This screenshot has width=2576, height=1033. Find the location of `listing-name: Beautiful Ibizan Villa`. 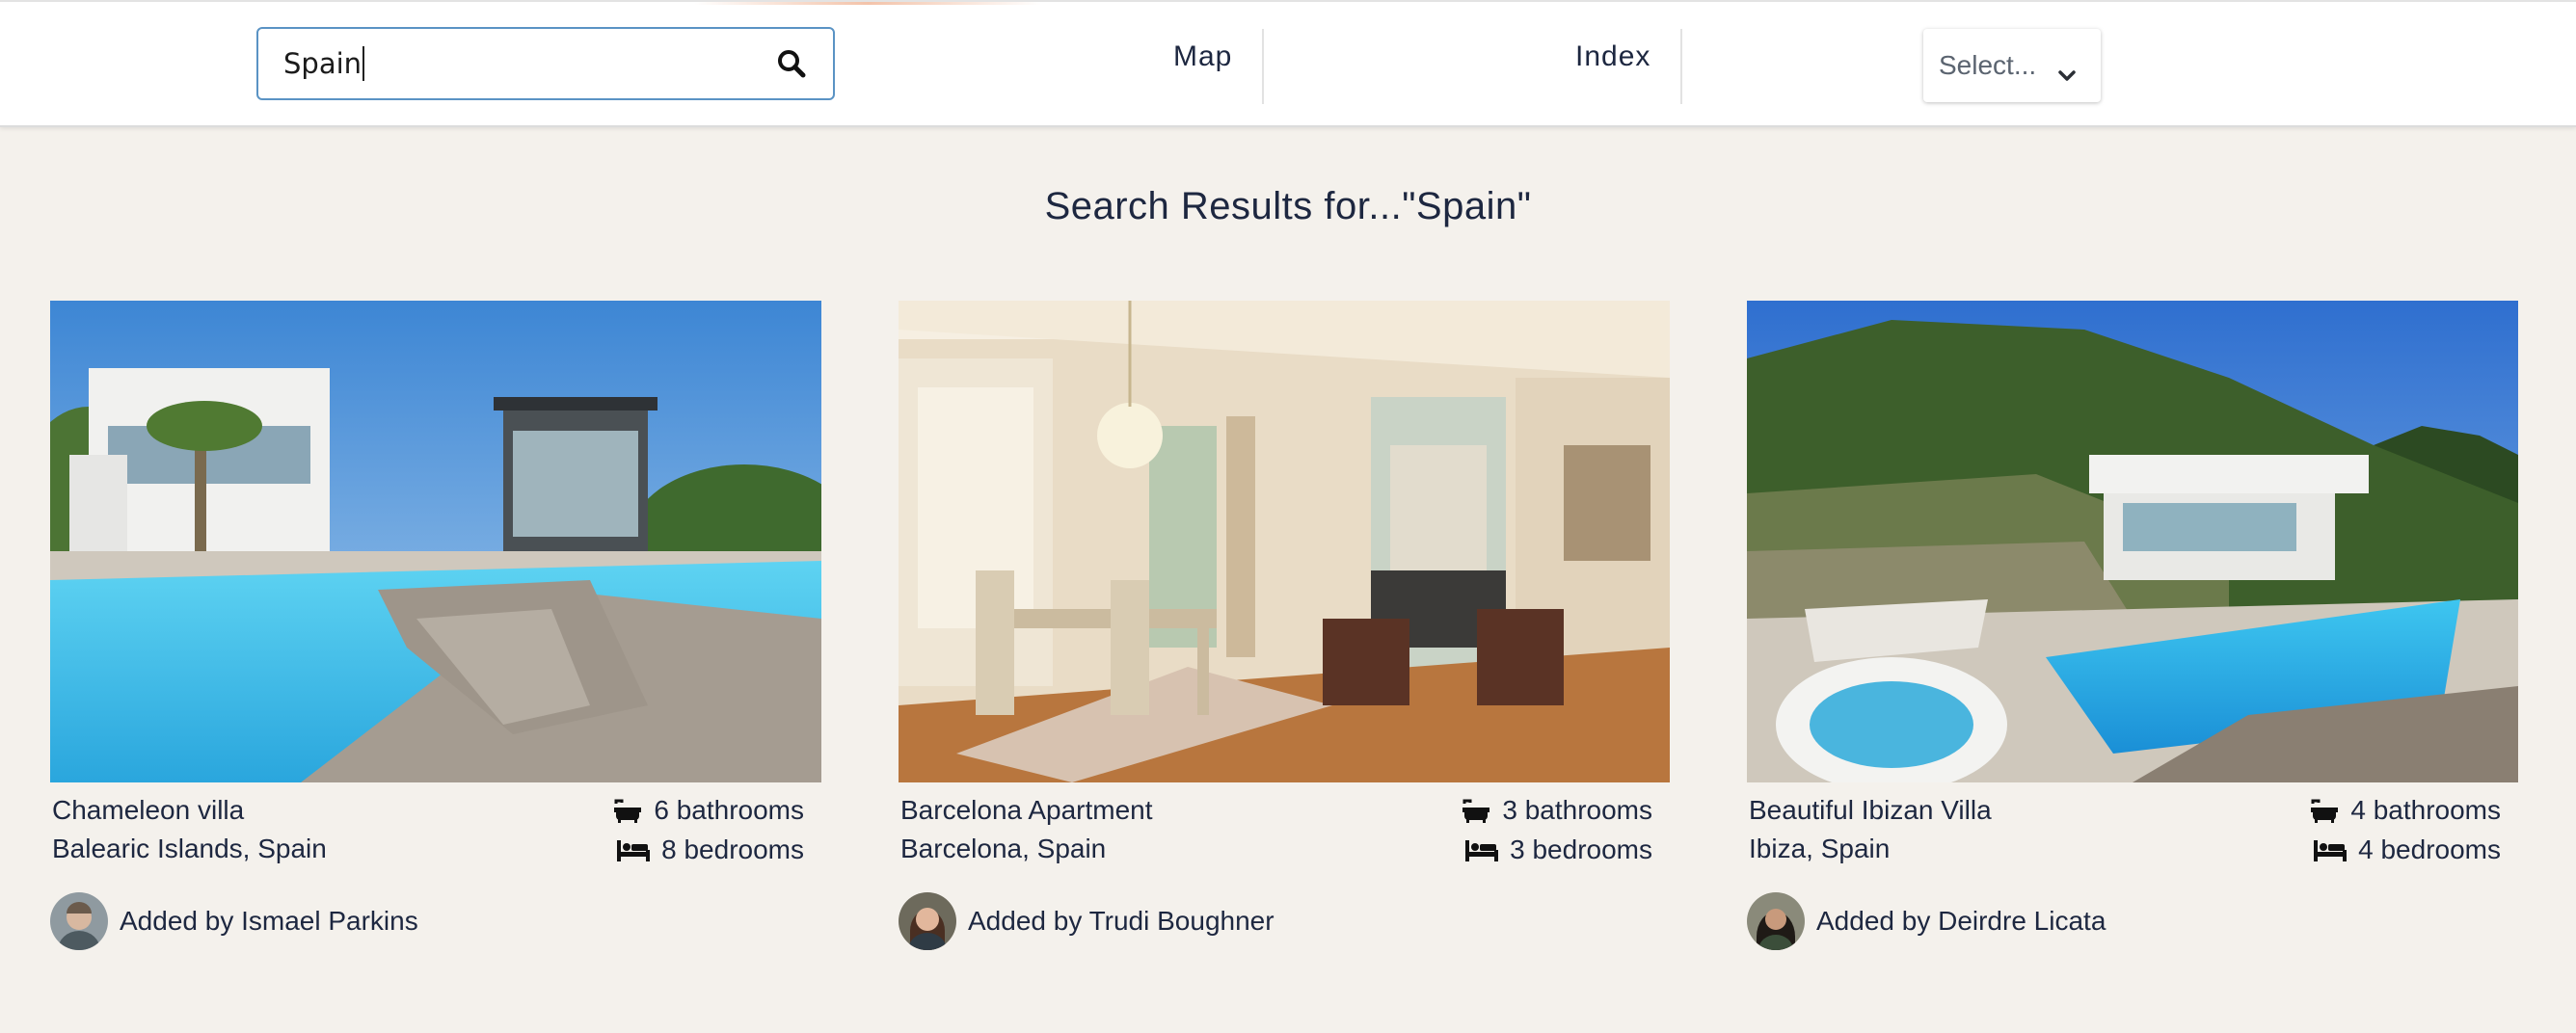

listing-name: Beautiful Ibizan Villa is located at coordinates (1871, 811).